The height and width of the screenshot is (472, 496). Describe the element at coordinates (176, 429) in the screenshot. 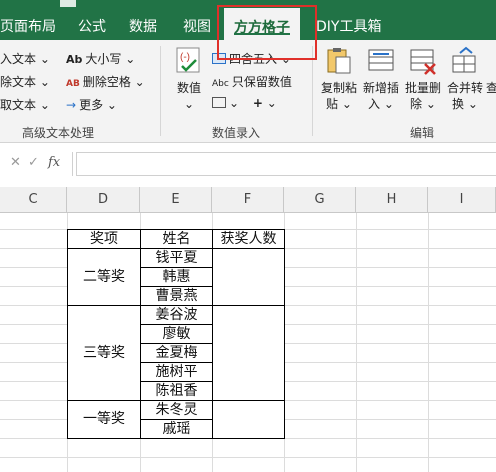

I see `name-cell: 戚瑶` at that location.